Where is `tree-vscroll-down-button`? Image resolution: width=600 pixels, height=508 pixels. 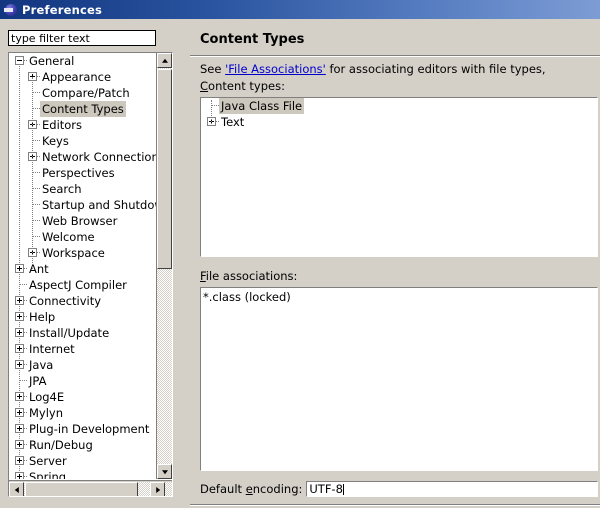 tree-vscroll-down-button is located at coordinates (164, 471).